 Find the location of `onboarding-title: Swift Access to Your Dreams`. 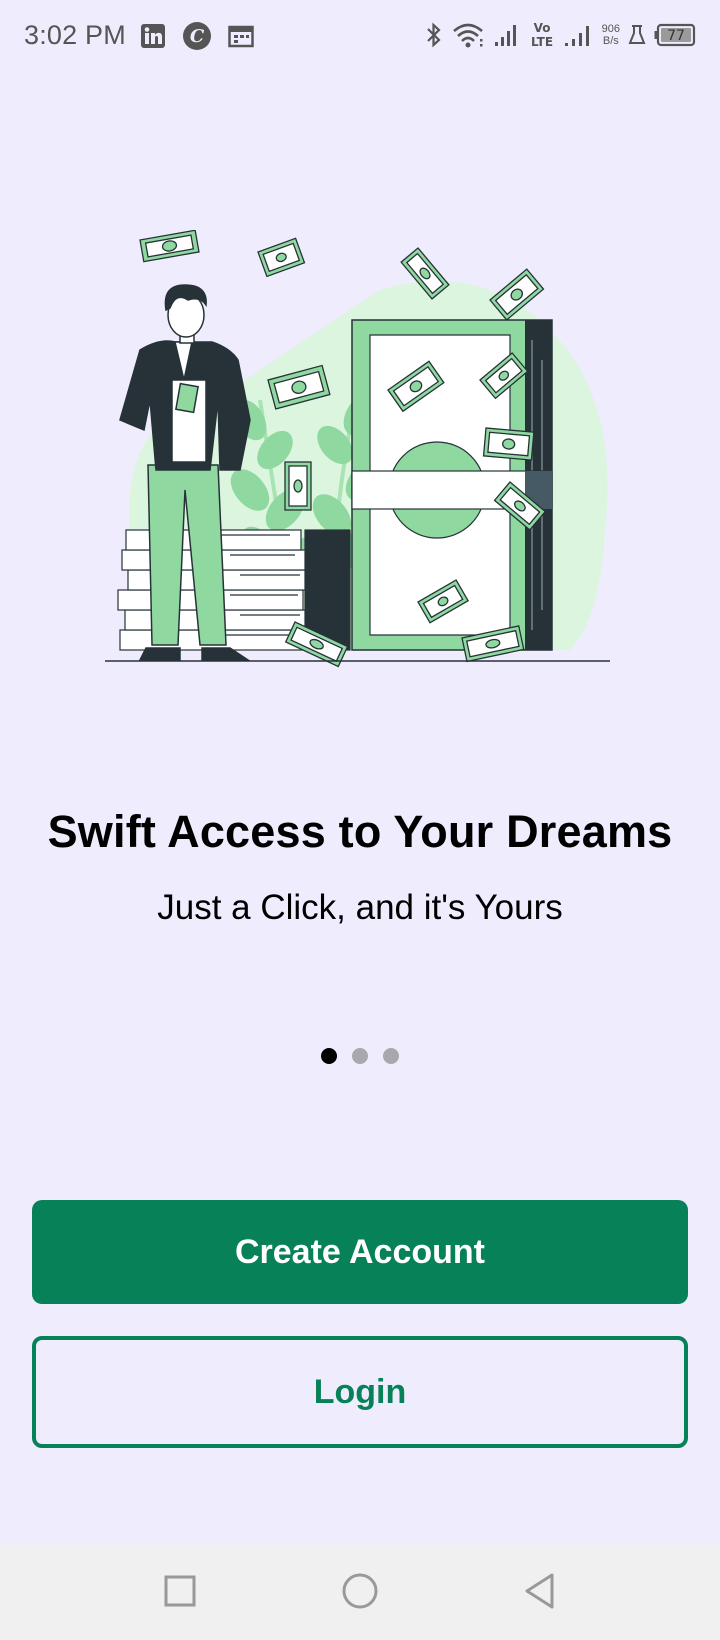

onboarding-title: Swift Access to Your Dreams is located at coordinates (360, 831).